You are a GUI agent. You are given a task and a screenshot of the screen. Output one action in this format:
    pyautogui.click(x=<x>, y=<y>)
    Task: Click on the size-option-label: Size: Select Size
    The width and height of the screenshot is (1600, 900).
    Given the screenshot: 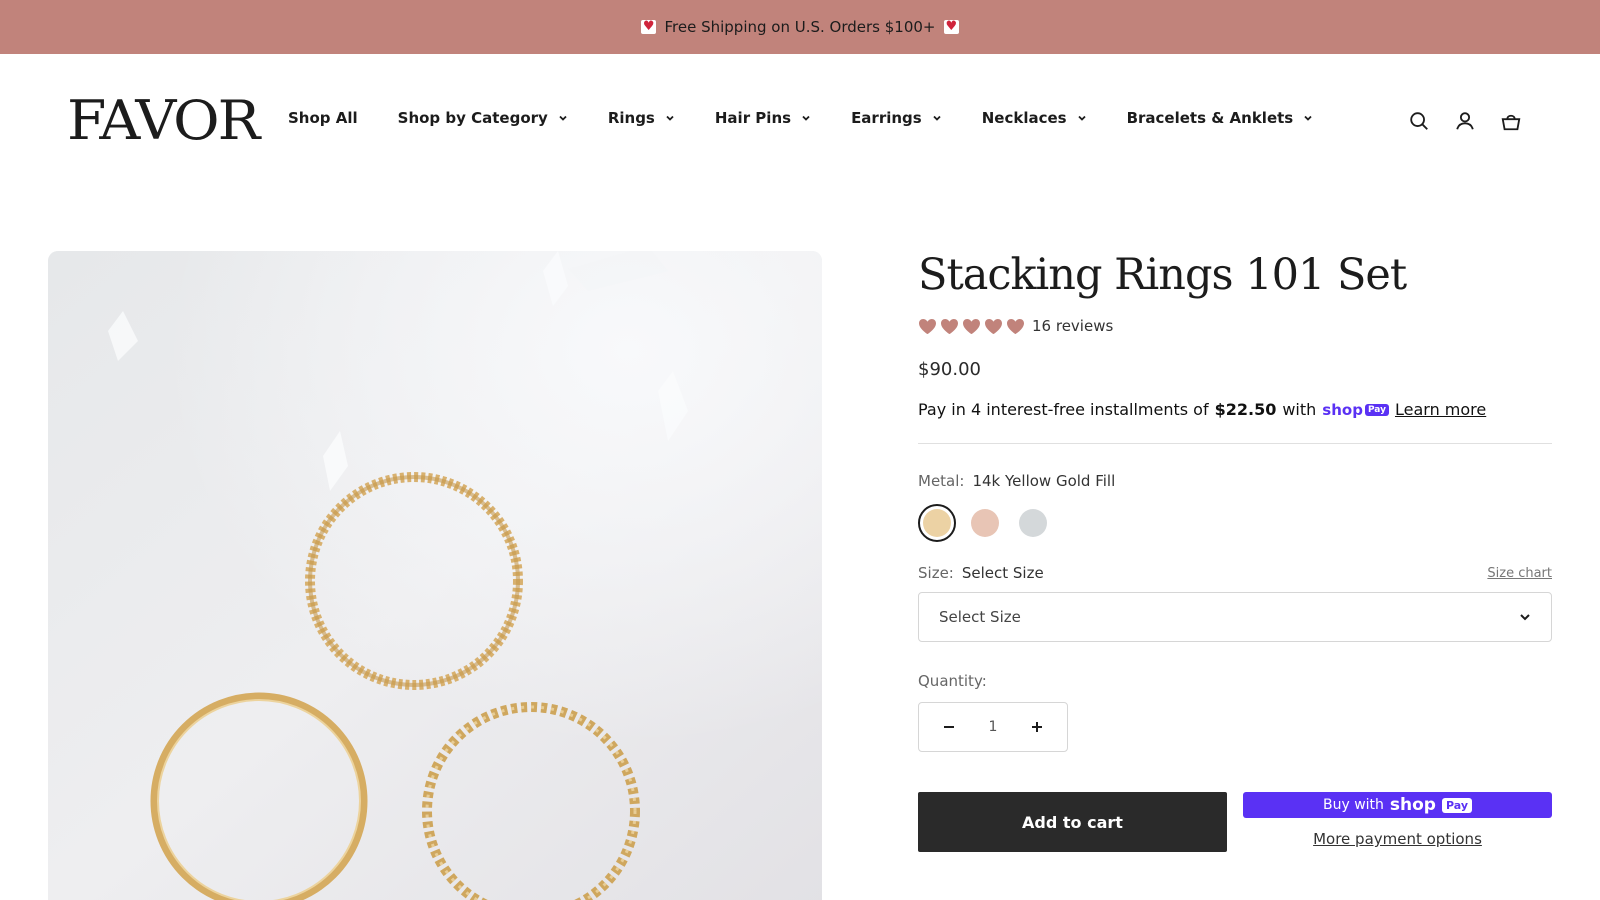 What is the action you would take?
    pyautogui.click(x=981, y=573)
    